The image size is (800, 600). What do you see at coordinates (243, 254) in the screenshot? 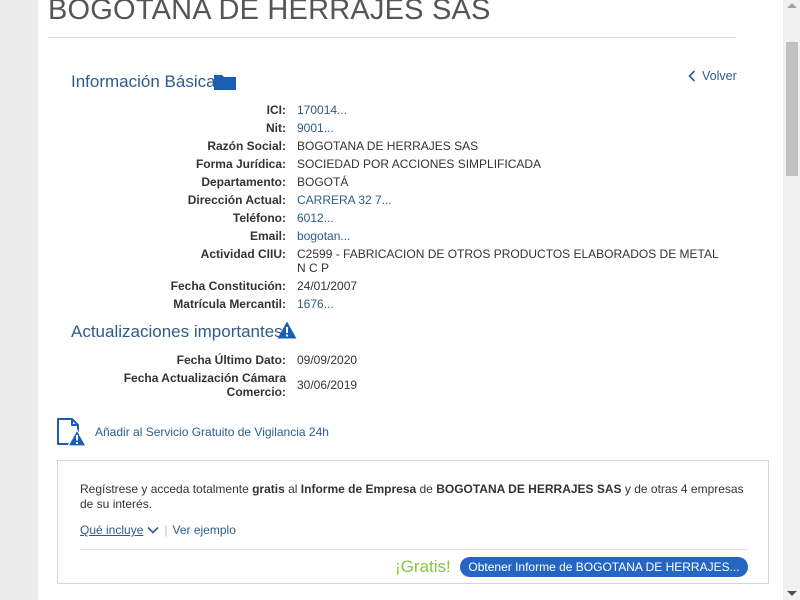
I see `info-label: Actividad CIIU:` at bounding box center [243, 254].